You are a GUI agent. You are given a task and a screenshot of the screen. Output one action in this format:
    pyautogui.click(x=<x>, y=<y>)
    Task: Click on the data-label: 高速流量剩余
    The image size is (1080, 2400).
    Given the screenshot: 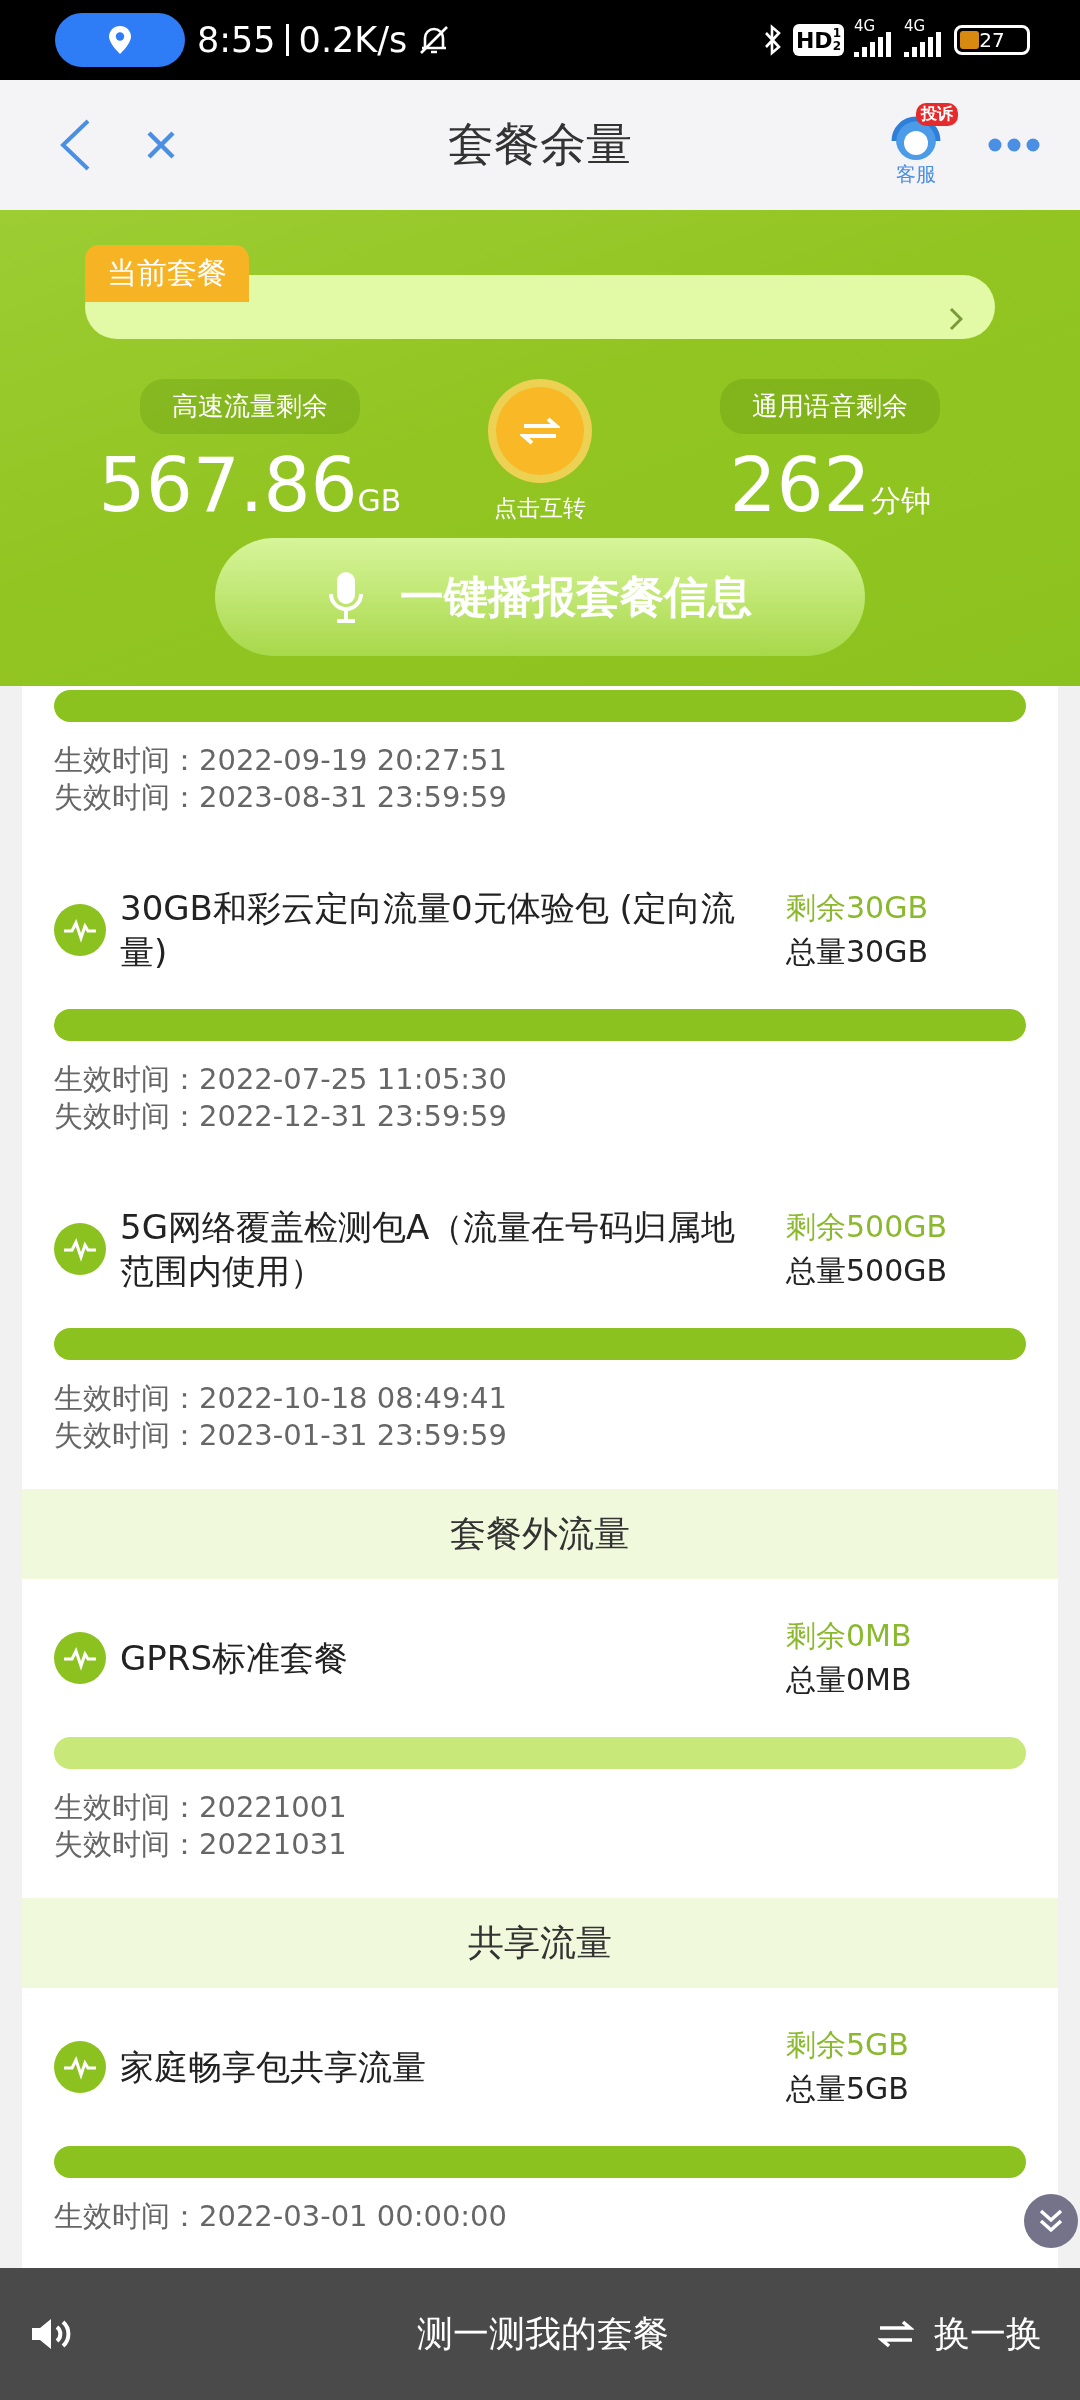 What is the action you would take?
    pyautogui.click(x=250, y=406)
    